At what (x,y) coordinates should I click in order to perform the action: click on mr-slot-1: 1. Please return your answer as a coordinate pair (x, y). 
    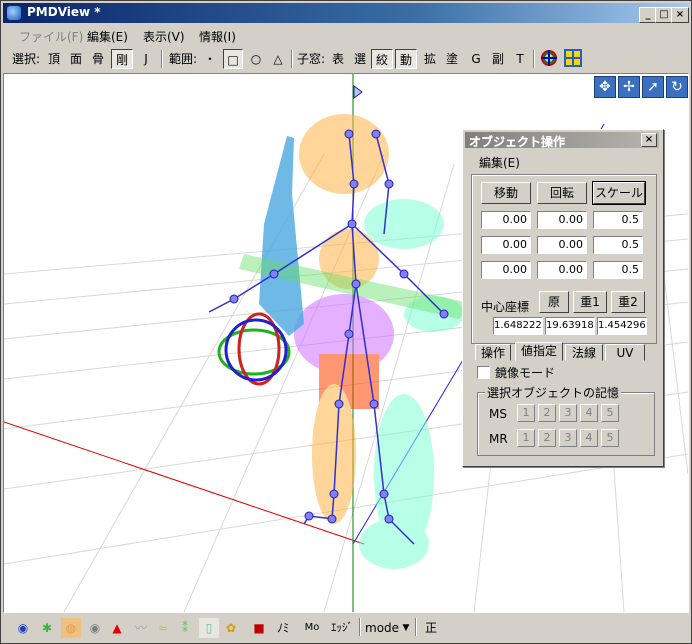
    Looking at the image, I should click on (526, 438).